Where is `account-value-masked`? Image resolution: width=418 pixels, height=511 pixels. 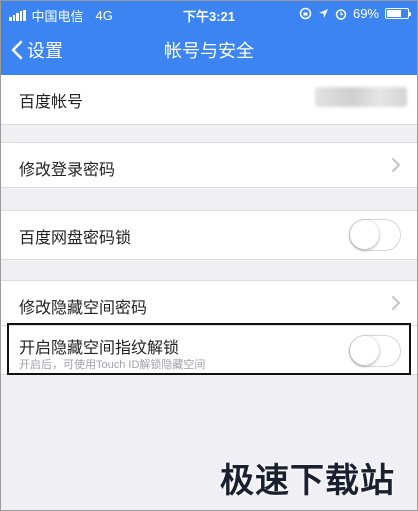
account-value-masked is located at coordinates (361, 97).